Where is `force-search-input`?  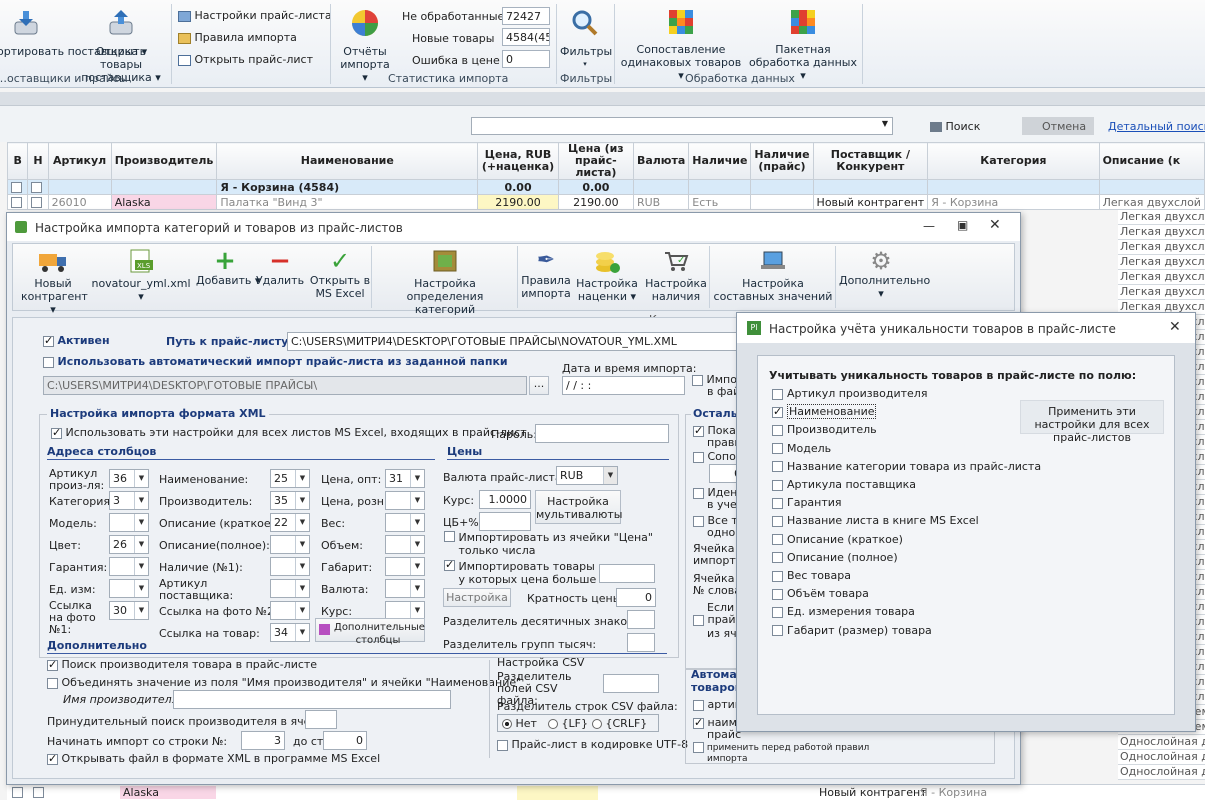
force-search-input is located at coordinates (321, 719).